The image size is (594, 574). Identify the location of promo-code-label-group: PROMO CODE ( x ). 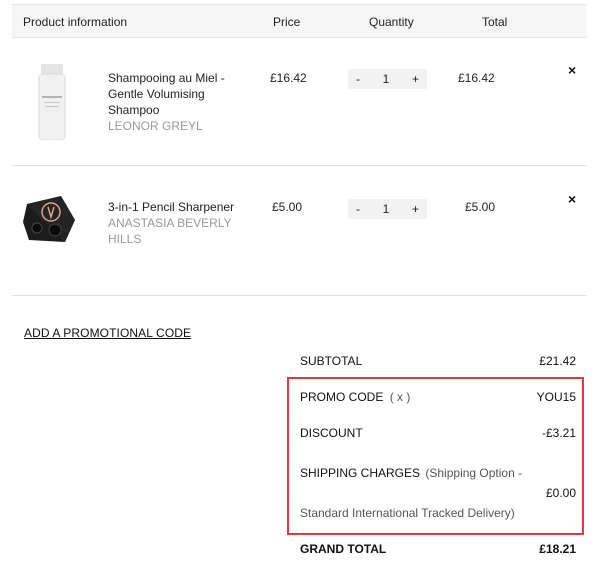
(355, 397).